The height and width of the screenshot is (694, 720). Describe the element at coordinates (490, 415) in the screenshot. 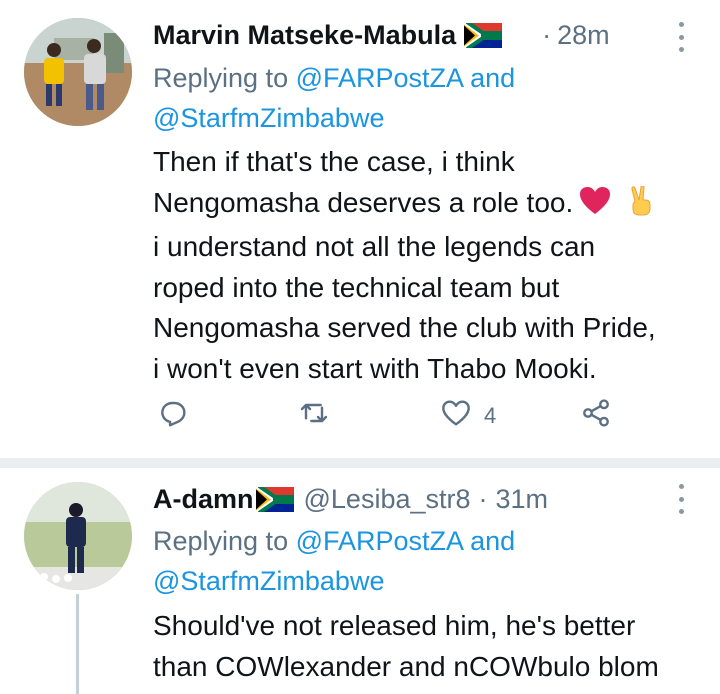

I see `like-count: 4` at that location.